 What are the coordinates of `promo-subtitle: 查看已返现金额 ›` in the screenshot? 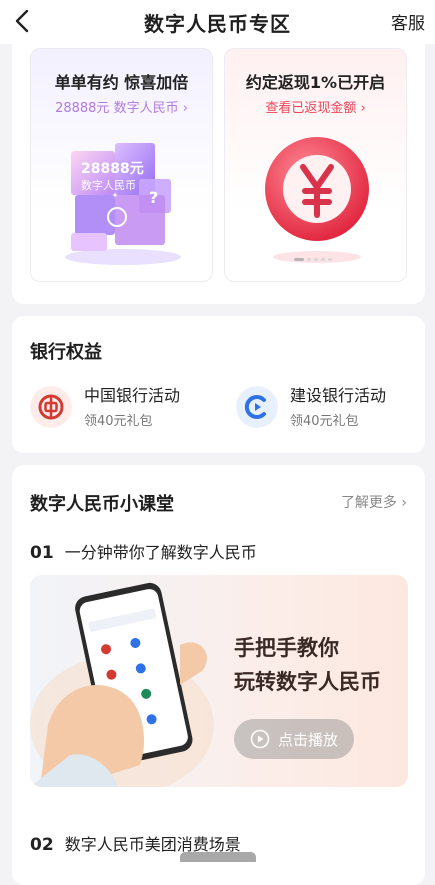 It's located at (315, 108).